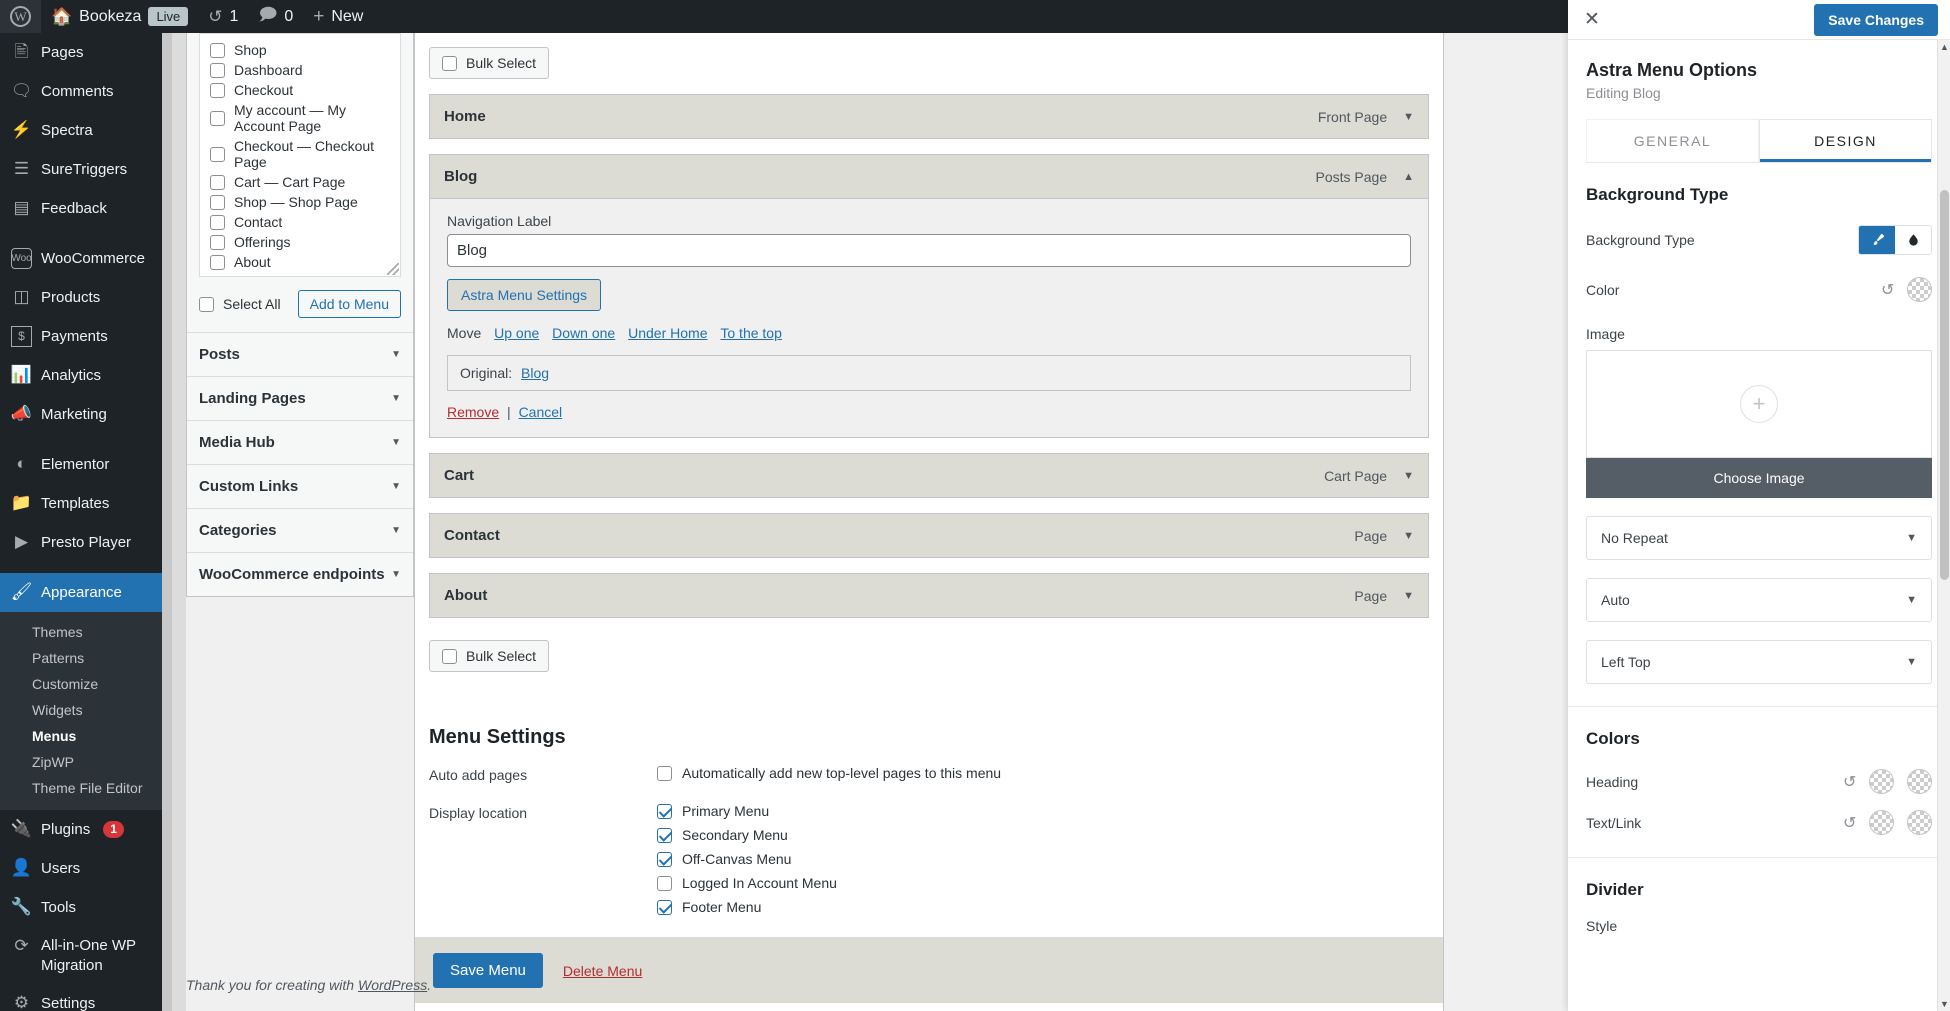 This screenshot has width=1950, height=1011. Describe the element at coordinates (300, 182) in the screenshot. I see `page-checkbox-row: Cart — Cart Page` at that location.